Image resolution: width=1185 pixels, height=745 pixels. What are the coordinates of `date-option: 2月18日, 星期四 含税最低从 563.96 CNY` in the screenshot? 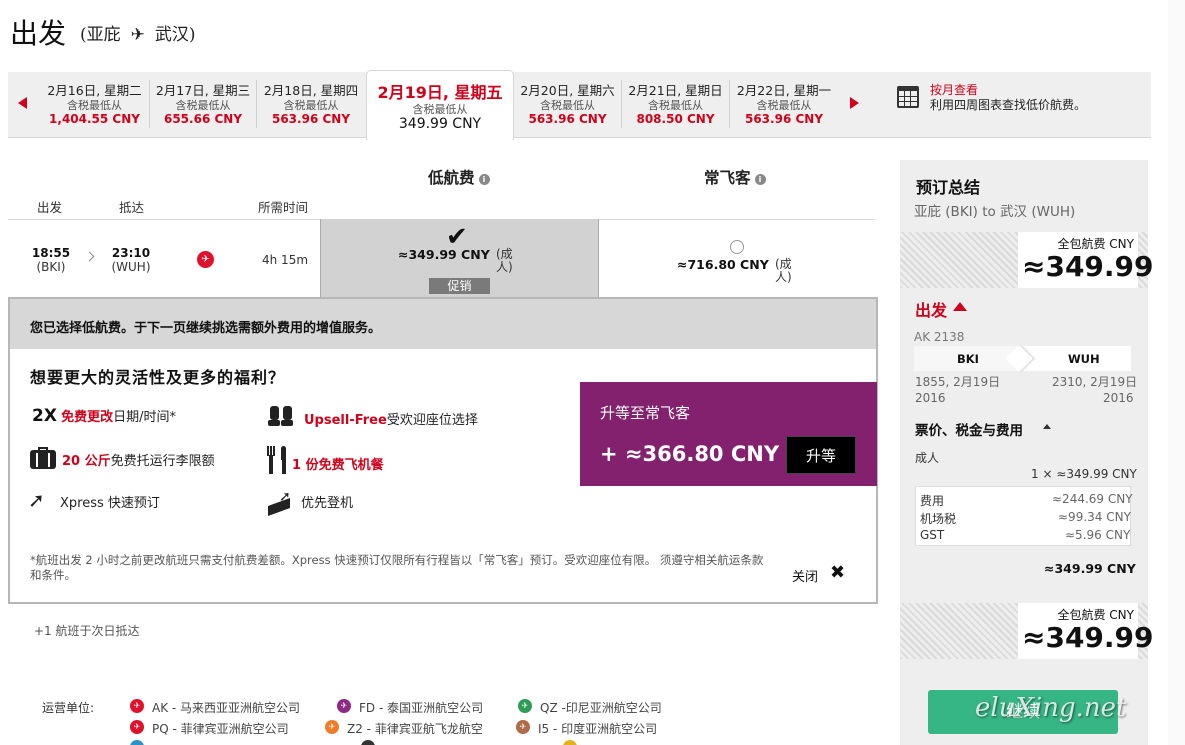 It's located at (311, 104).